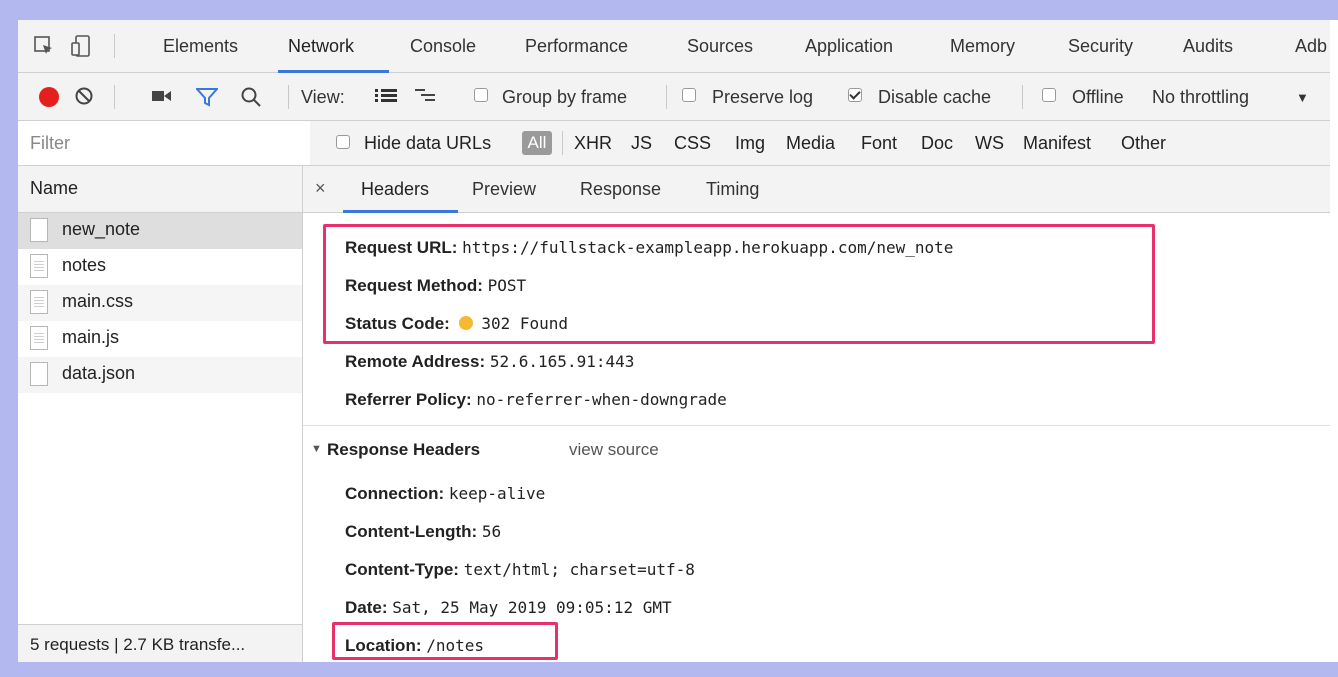  Describe the element at coordinates (1311, 46) in the screenshot. I see `tab-adblock: Adb` at that location.